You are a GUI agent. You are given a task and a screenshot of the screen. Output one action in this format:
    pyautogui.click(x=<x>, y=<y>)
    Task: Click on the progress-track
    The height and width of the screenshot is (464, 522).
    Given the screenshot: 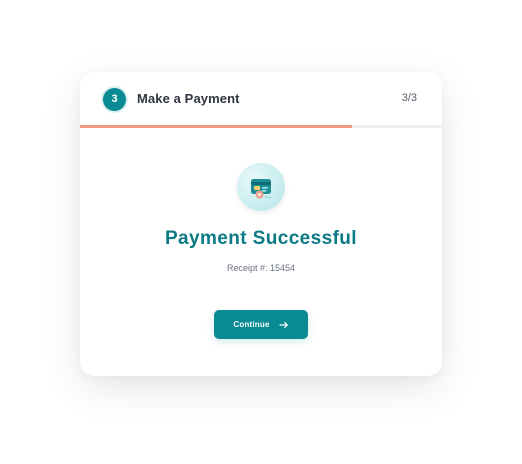 What is the action you would take?
    pyautogui.click(x=261, y=126)
    